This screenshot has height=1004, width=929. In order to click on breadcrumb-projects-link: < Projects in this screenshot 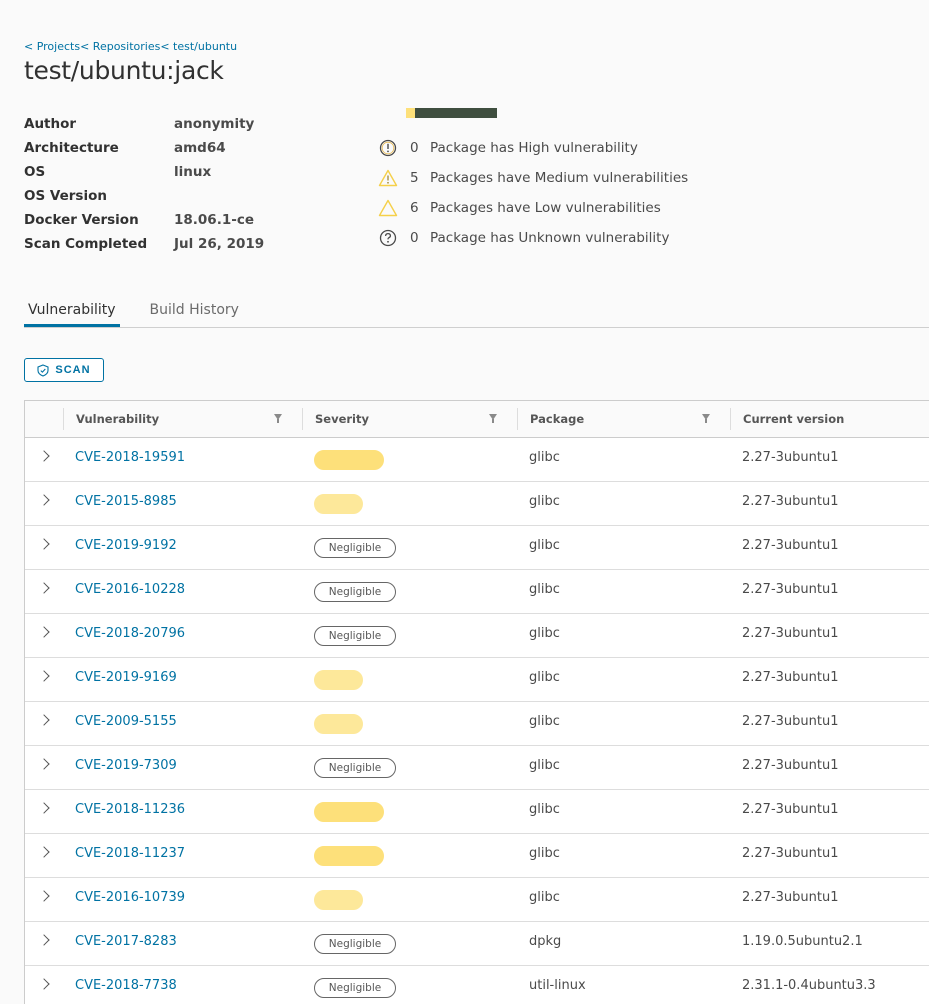, I will do `click(52, 46)`.